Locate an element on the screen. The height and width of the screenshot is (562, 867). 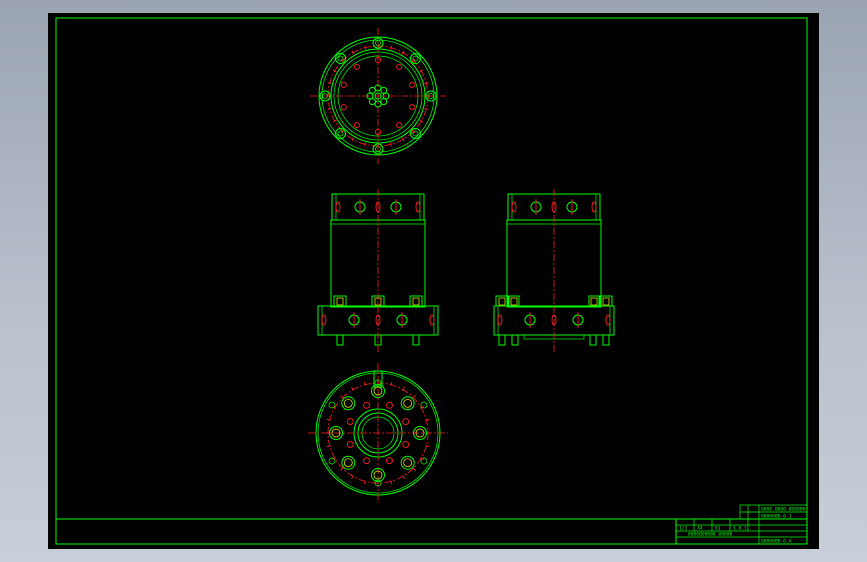
top-view is located at coordinates (378, 96).